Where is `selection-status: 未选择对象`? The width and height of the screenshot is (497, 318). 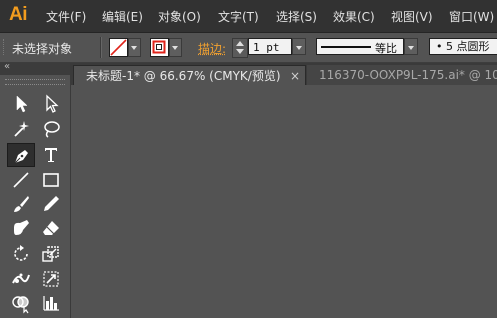 selection-status: 未选择对象 is located at coordinates (42, 49).